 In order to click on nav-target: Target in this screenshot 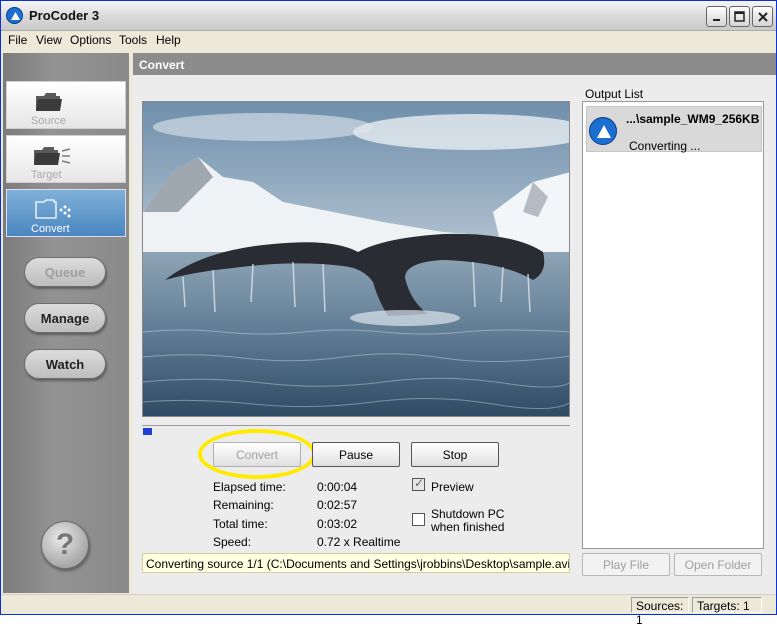, I will do `click(66, 159)`.